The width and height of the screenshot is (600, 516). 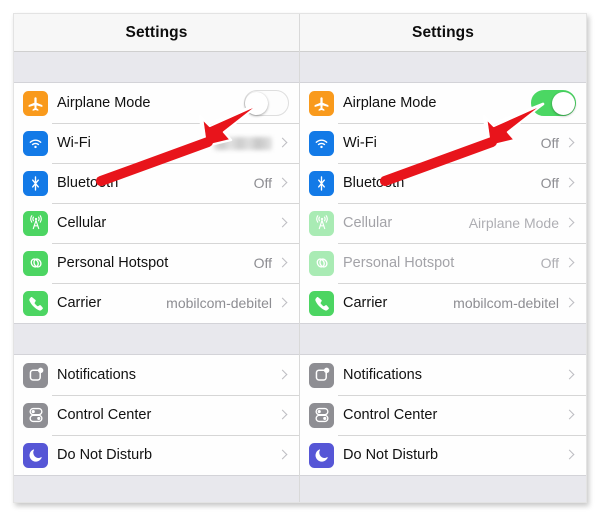 What do you see at coordinates (243, 143) in the screenshot?
I see `wifi-network-value-redacted` at bounding box center [243, 143].